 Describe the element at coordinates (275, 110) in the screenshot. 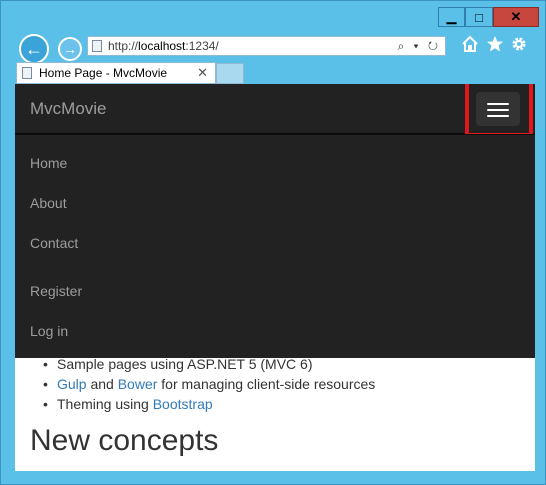

I see `site-navbar: MvcMovie` at that location.